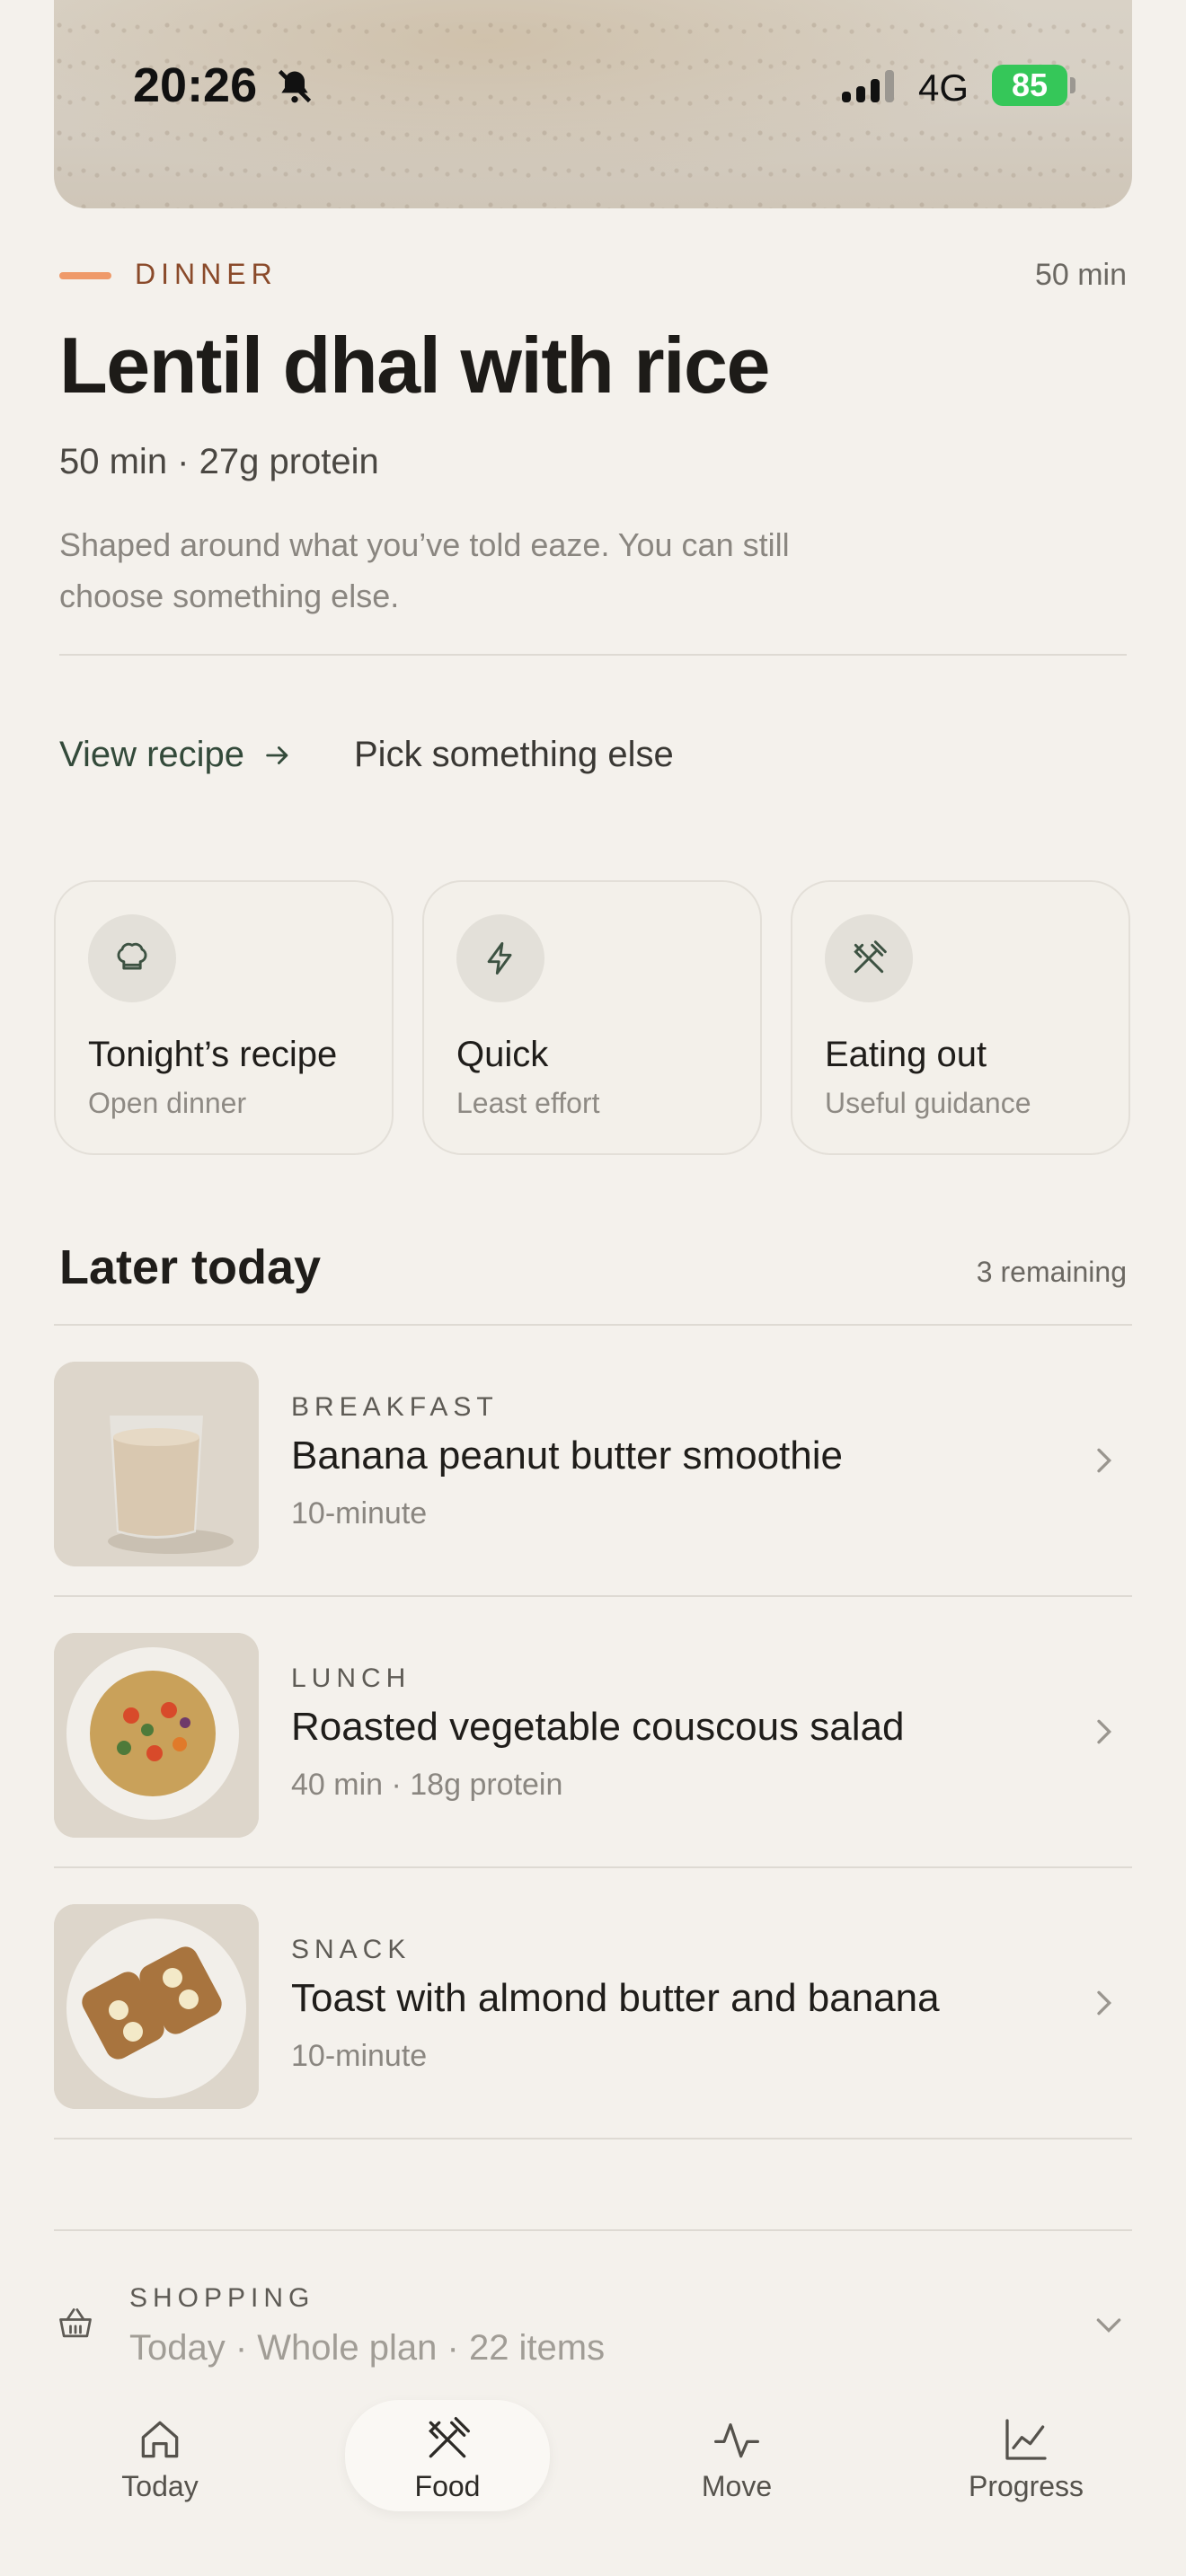 Image resolution: width=1186 pixels, height=2576 pixels. Describe the element at coordinates (960, 1017) in the screenshot. I see `card-eating-out: Eating out Useful guidance` at that location.